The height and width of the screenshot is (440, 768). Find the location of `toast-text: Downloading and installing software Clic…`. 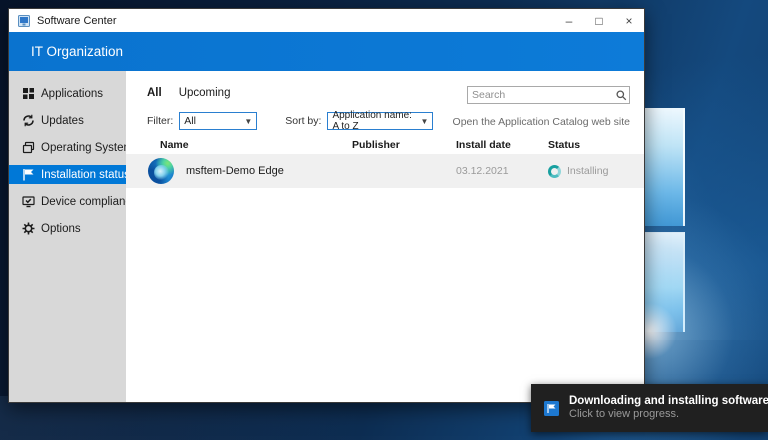

toast-text: Downloading and installing software Clic… is located at coordinates (668, 408).